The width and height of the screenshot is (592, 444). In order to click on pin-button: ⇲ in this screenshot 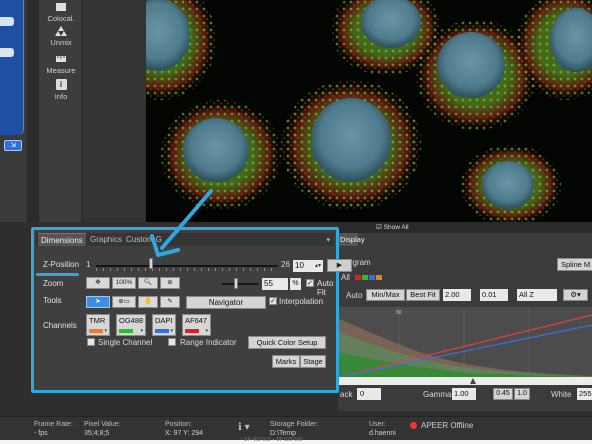, I will do `click(13, 145)`.